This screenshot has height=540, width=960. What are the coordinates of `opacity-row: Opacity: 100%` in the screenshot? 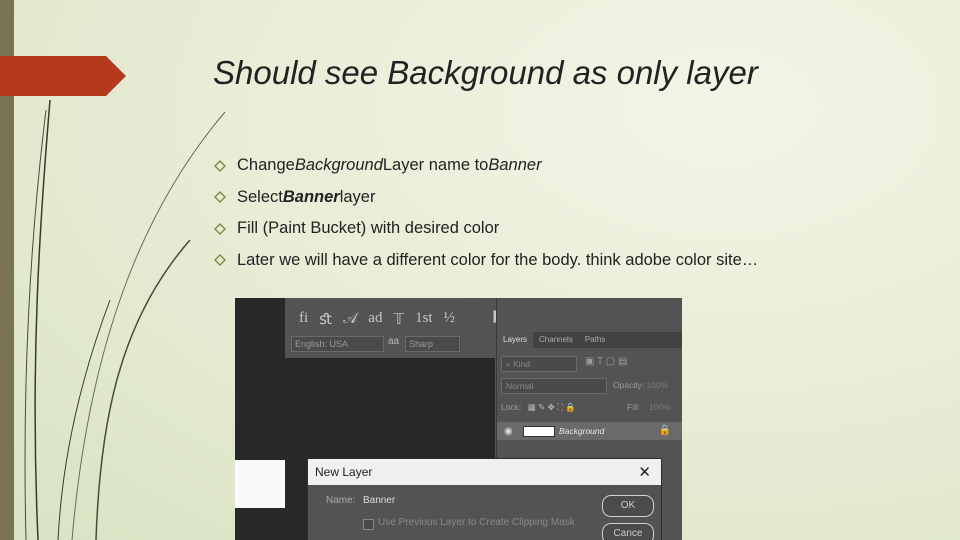 It's located at (647, 385).